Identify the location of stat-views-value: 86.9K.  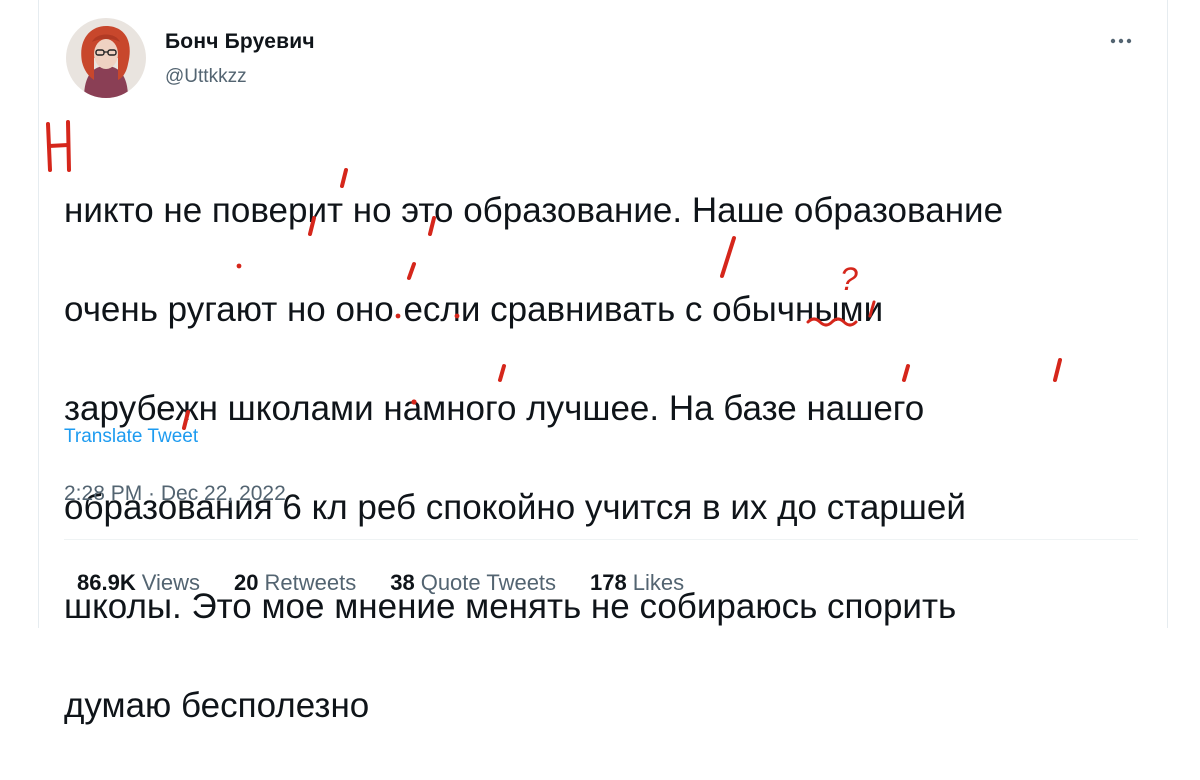
(106, 582).